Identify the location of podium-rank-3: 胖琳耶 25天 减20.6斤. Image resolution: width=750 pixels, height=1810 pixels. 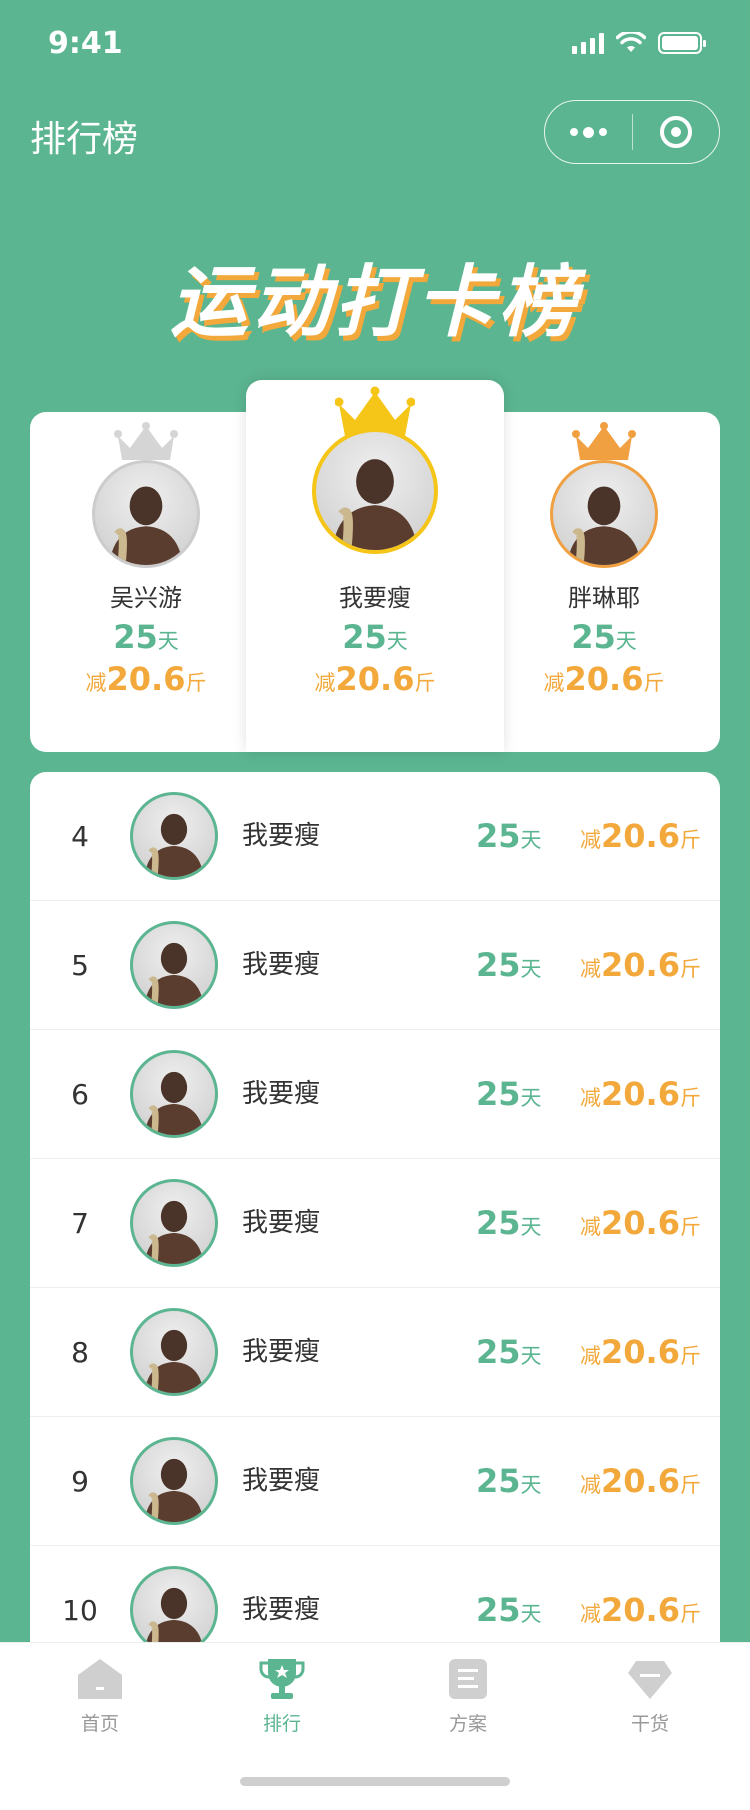
(604, 582).